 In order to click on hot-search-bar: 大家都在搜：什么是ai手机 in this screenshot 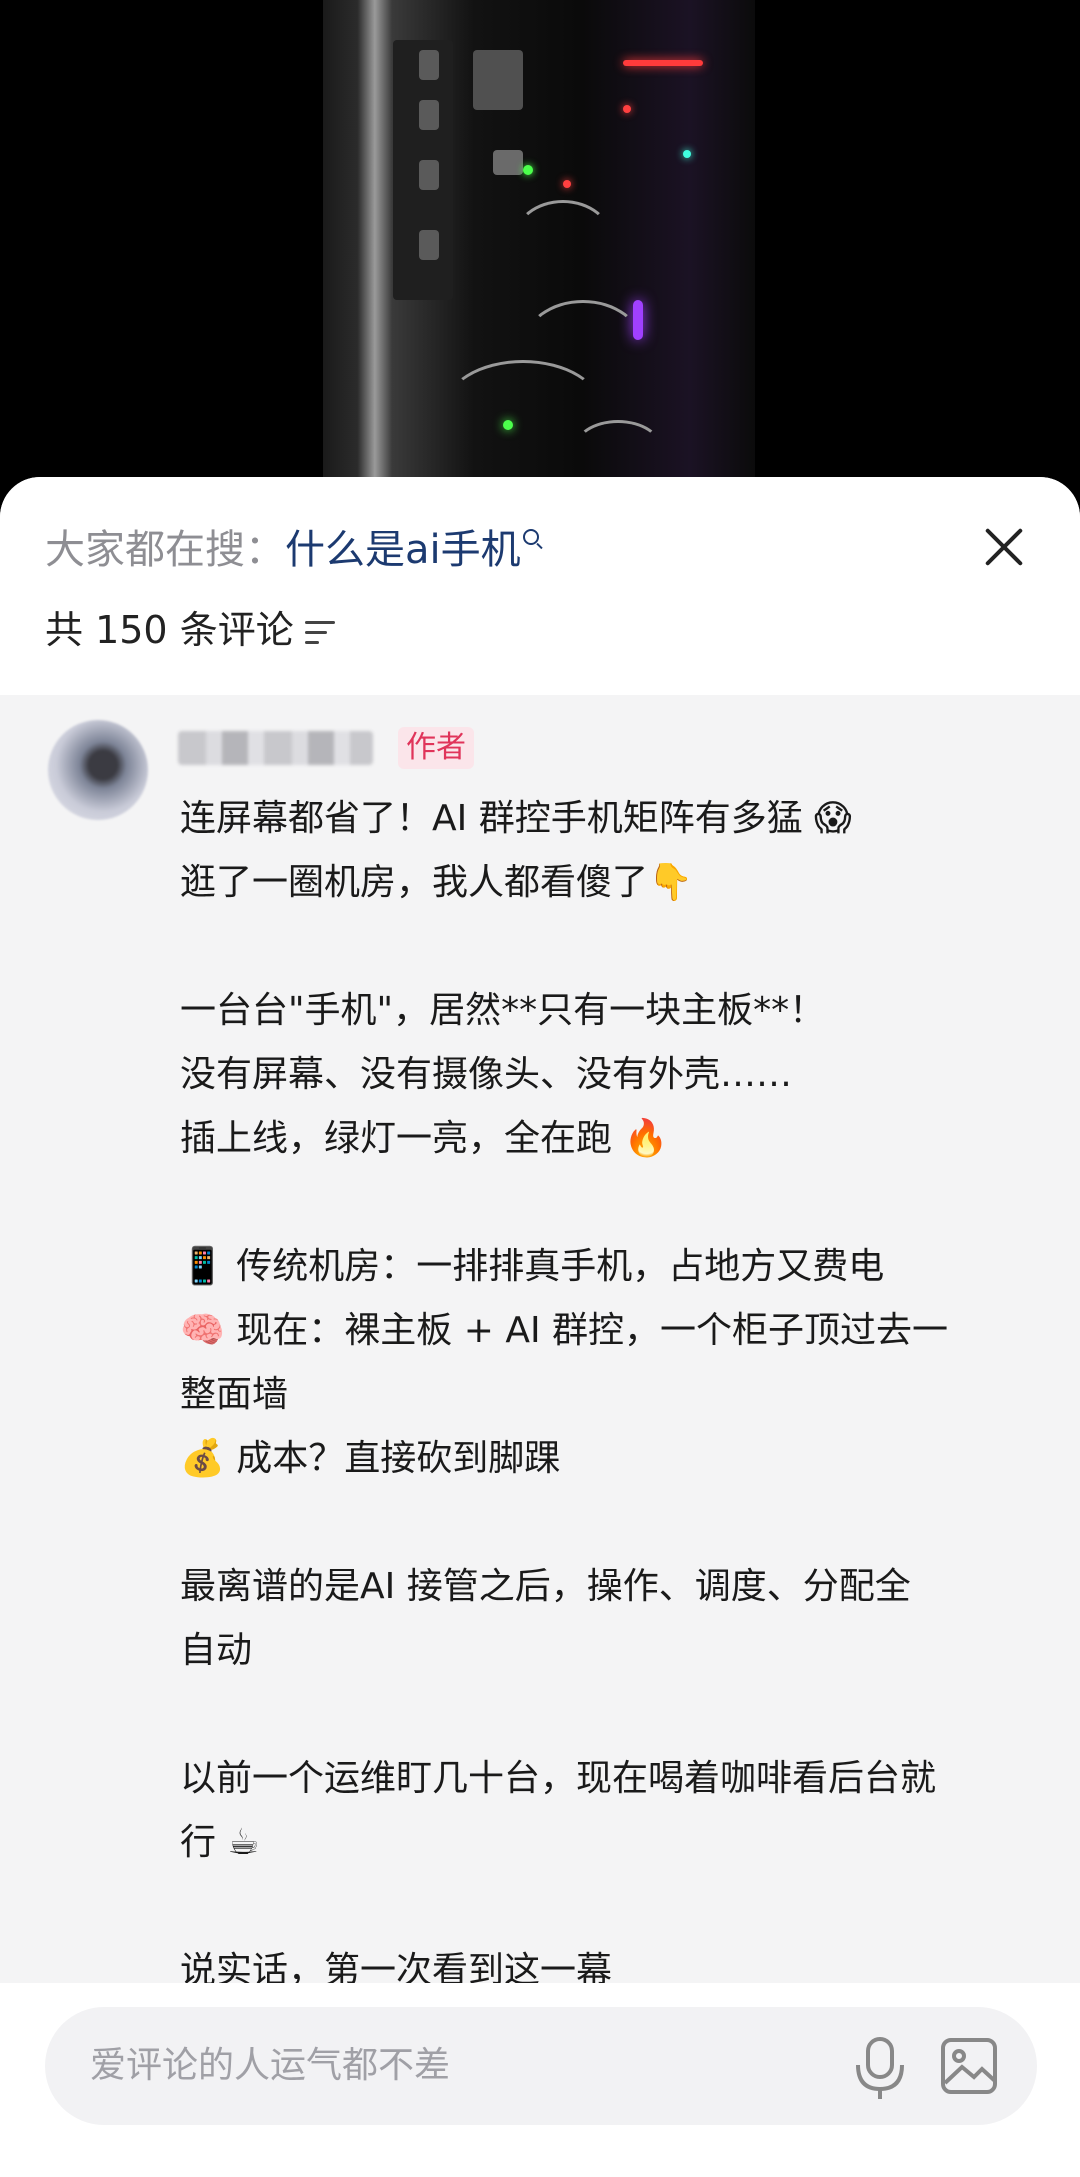, I will do `click(292, 550)`.